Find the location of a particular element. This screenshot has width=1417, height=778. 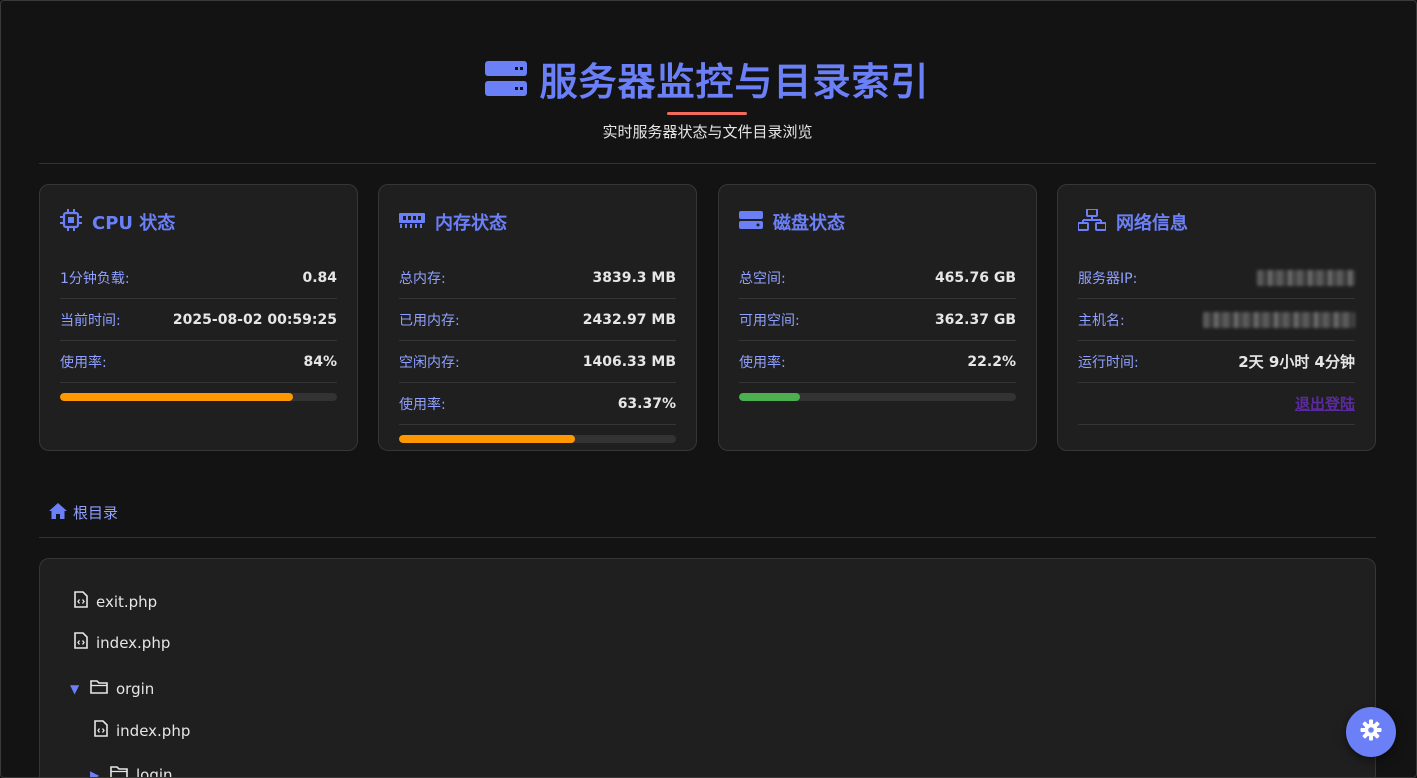

cpu-load-row: 1分钟负载: 0.84 is located at coordinates (198, 278).